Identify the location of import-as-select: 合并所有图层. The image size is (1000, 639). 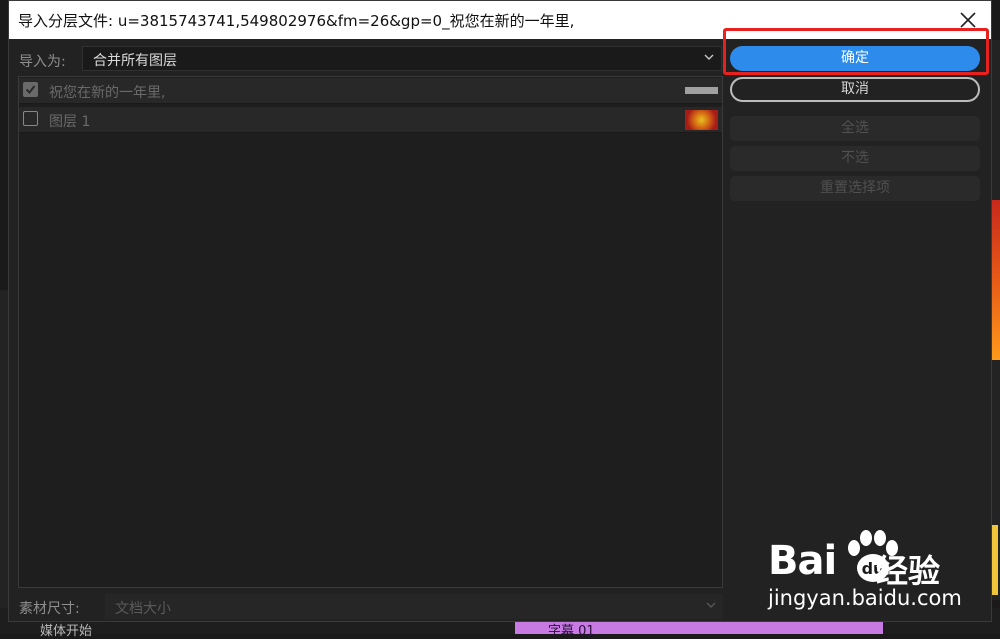
(402, 58).